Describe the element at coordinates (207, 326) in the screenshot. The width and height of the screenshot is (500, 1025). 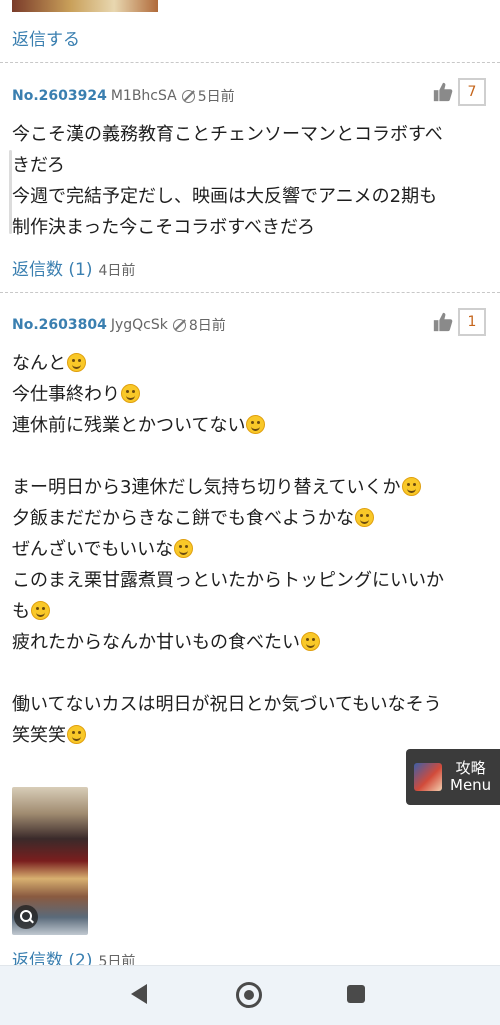
I see `post-time: 8日前` at that location.